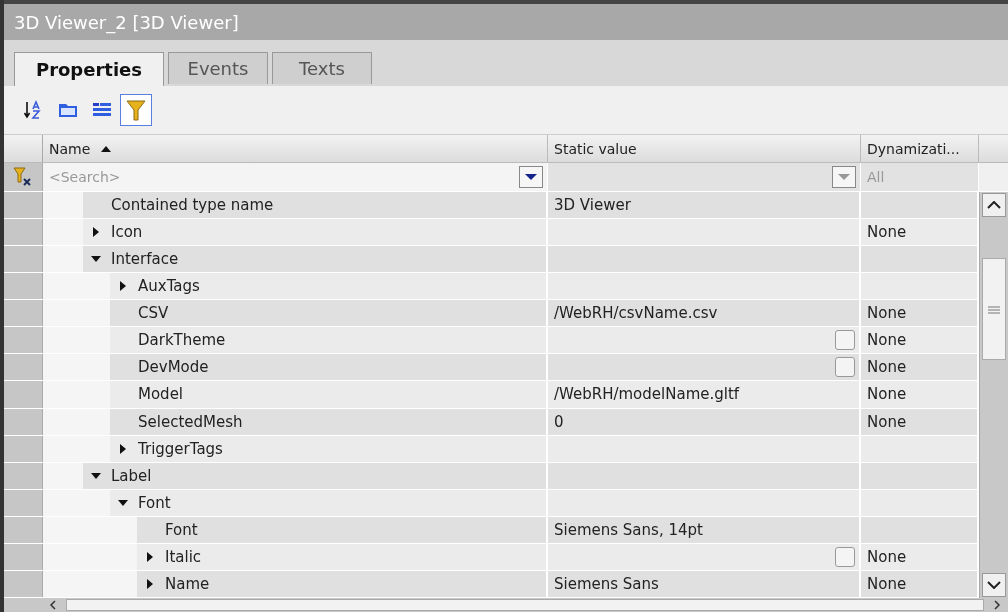 The height and width of the screenshot is (612, 1008). I want to click on filter-icon, so click(136, 110).